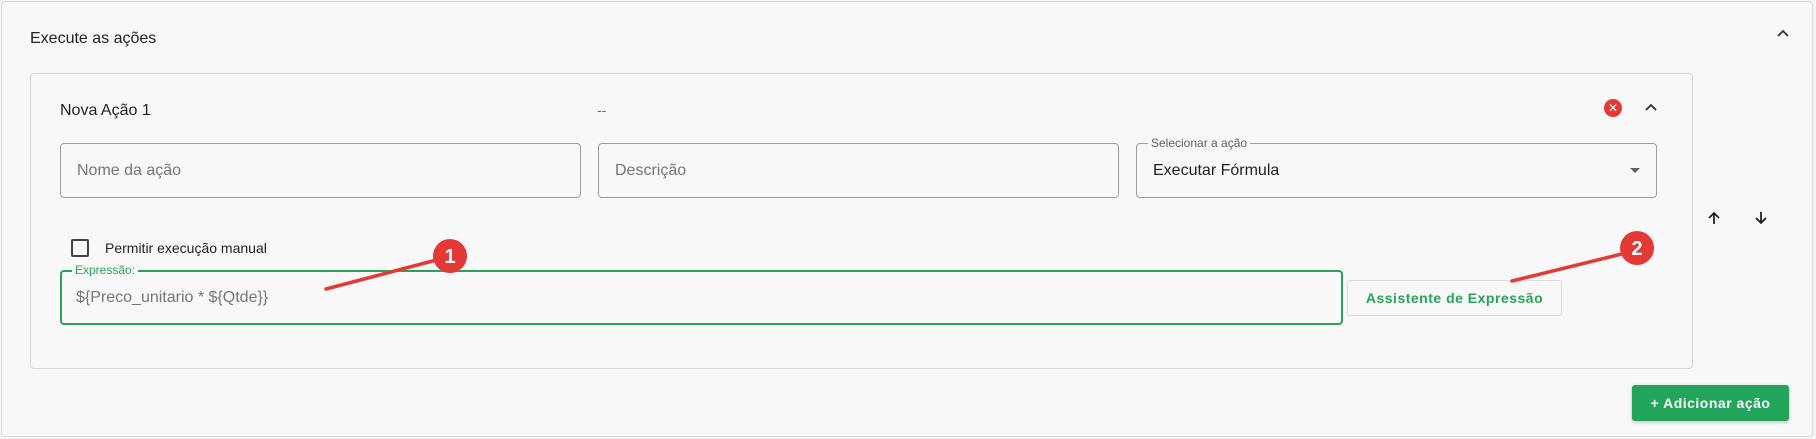 This screenshot has height=439, width=1816. I want to click on action-description-placeholder: Descrição, so click(651, 170).